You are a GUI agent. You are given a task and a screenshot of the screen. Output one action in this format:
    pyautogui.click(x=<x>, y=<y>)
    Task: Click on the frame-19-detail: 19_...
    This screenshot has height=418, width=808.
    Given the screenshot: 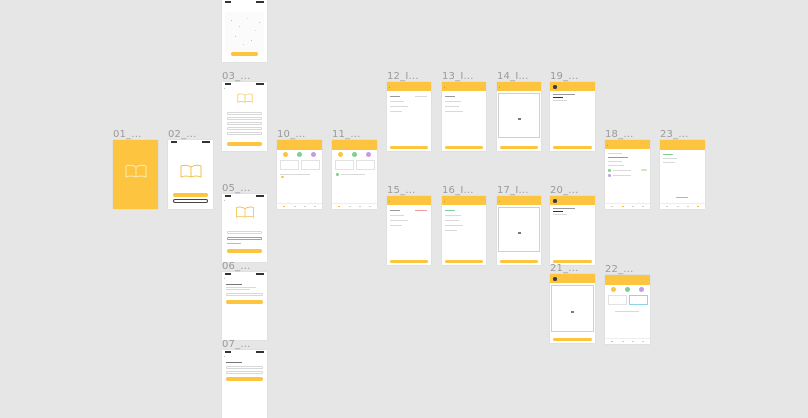 What is the action you would take?
    pyautogui.click(x=572, y=111)
    